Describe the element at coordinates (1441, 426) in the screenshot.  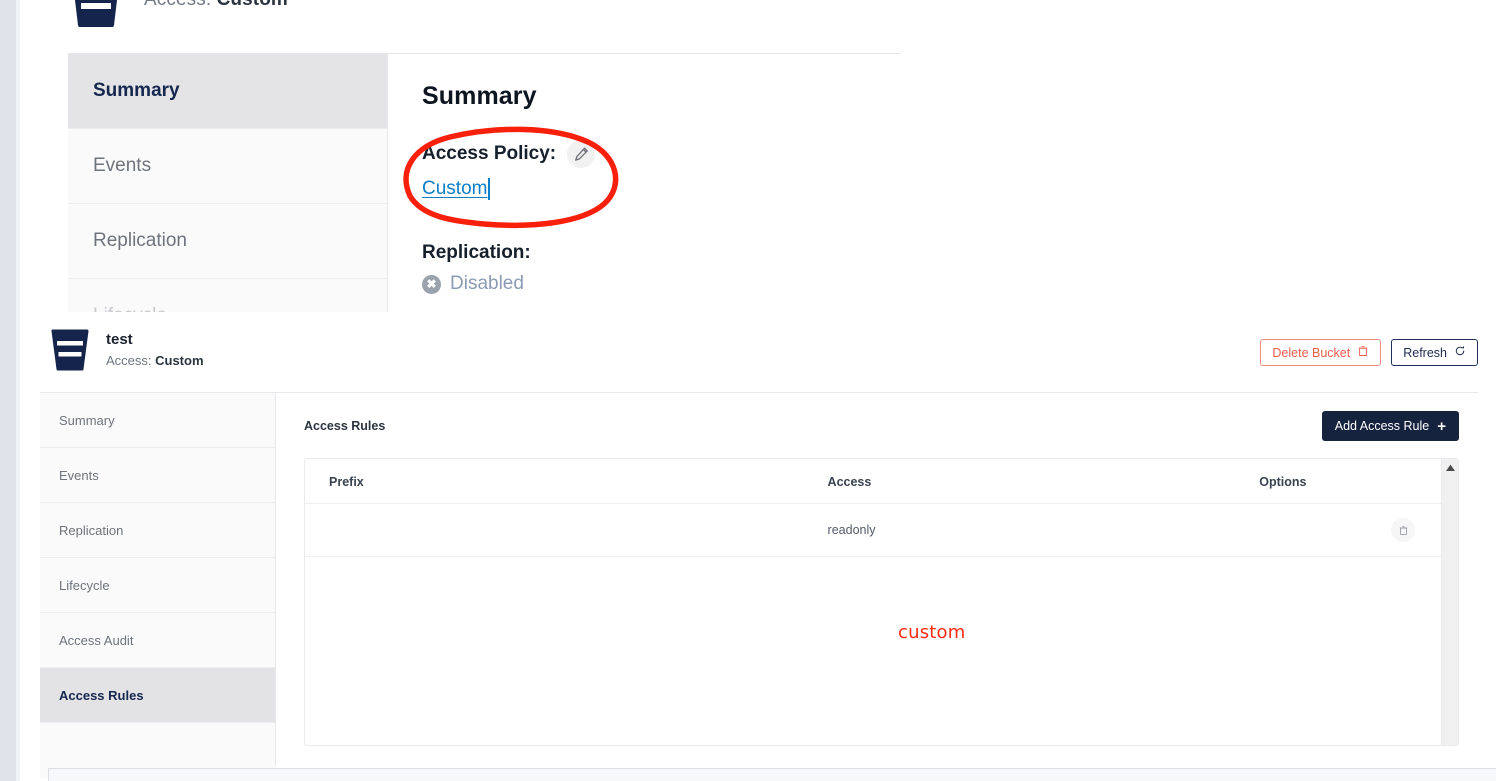
I see `plus-icon: +` at that location.